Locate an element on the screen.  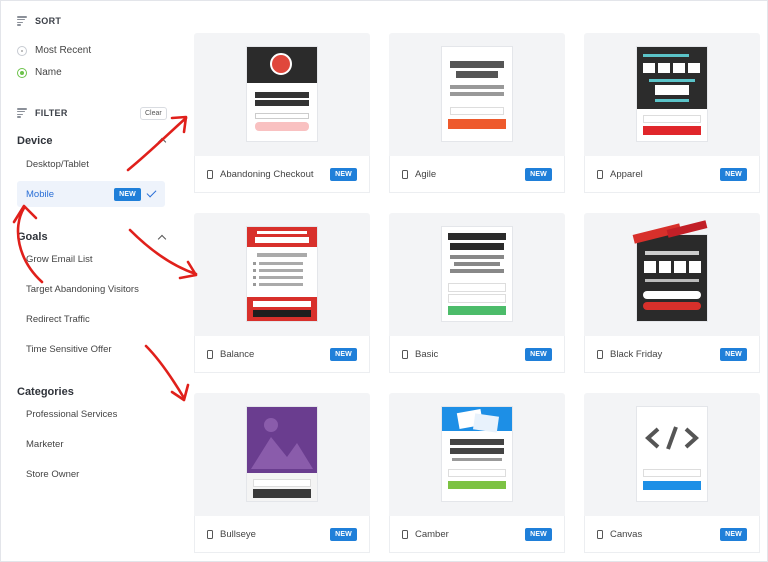
filter-icon is located at coordinates (22, 113).